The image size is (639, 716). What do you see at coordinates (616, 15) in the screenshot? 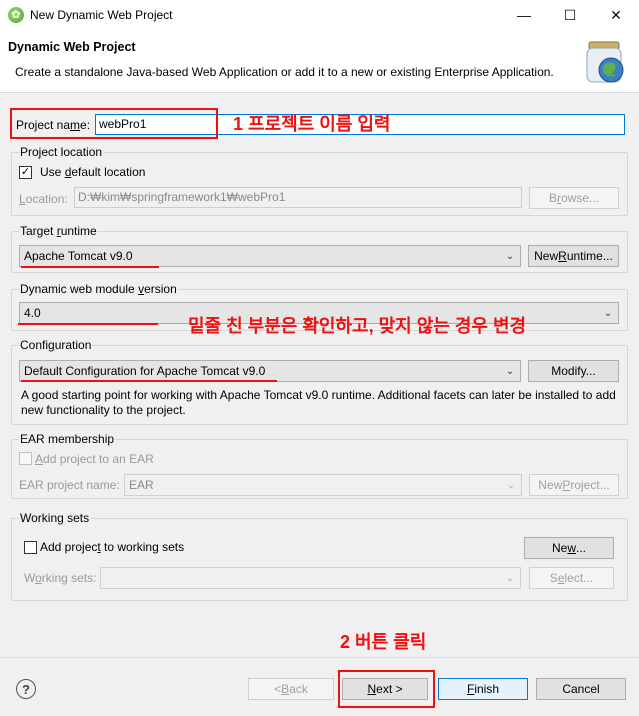
I see `close-icon: ✕` at bounding box center [616, 15].